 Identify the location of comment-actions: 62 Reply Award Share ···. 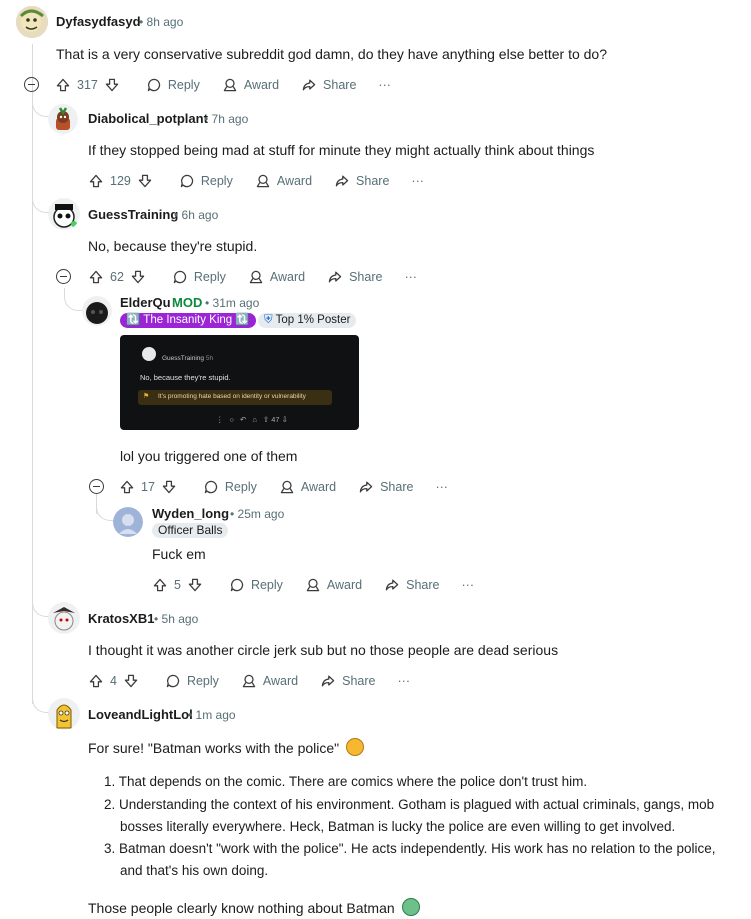
(263, 277).